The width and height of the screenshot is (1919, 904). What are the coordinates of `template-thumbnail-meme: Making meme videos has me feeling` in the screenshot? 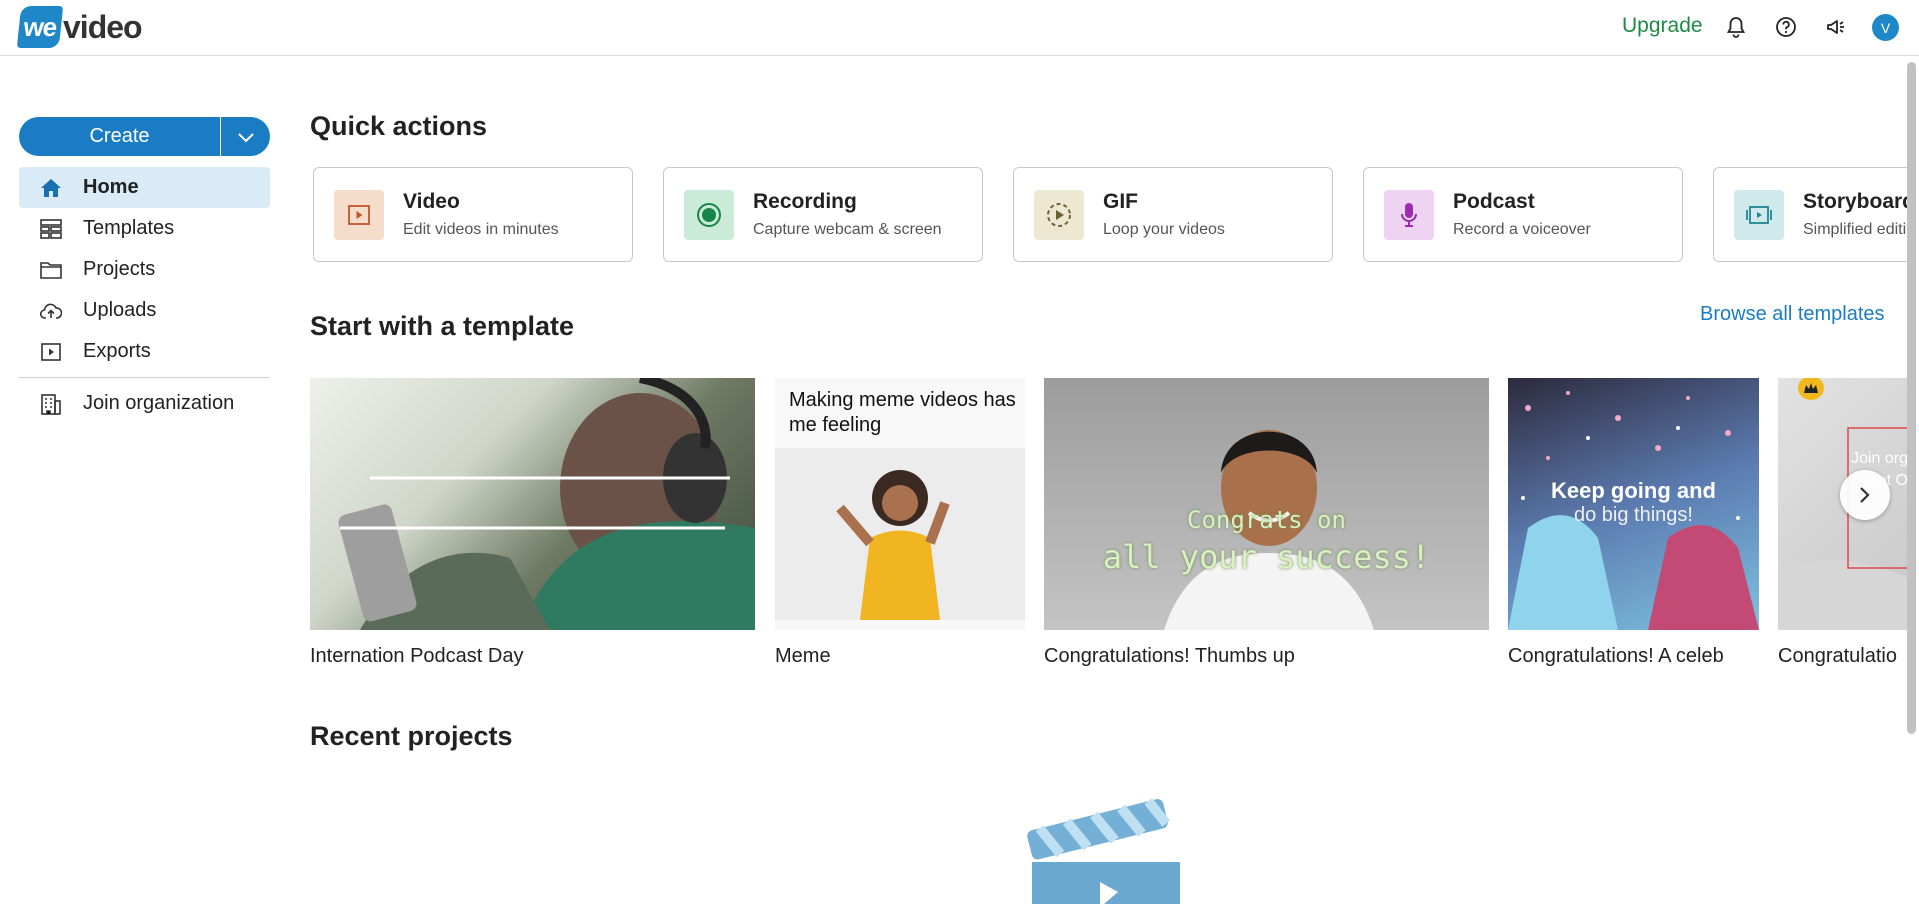 It's located at (900, 504).